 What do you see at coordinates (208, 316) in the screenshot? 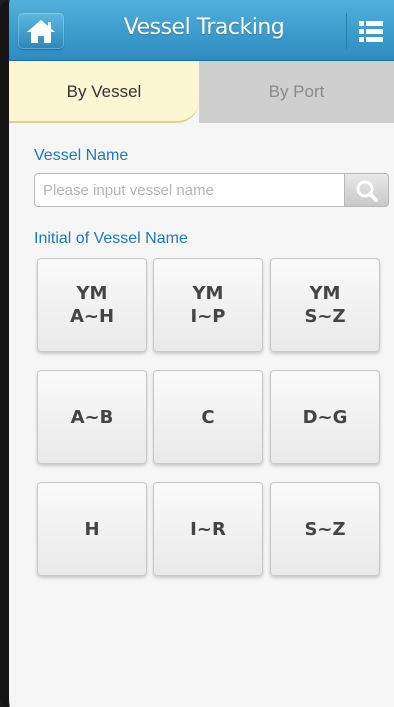
I see `initial-button-line2: I~P` at bounding box center [208, 316].